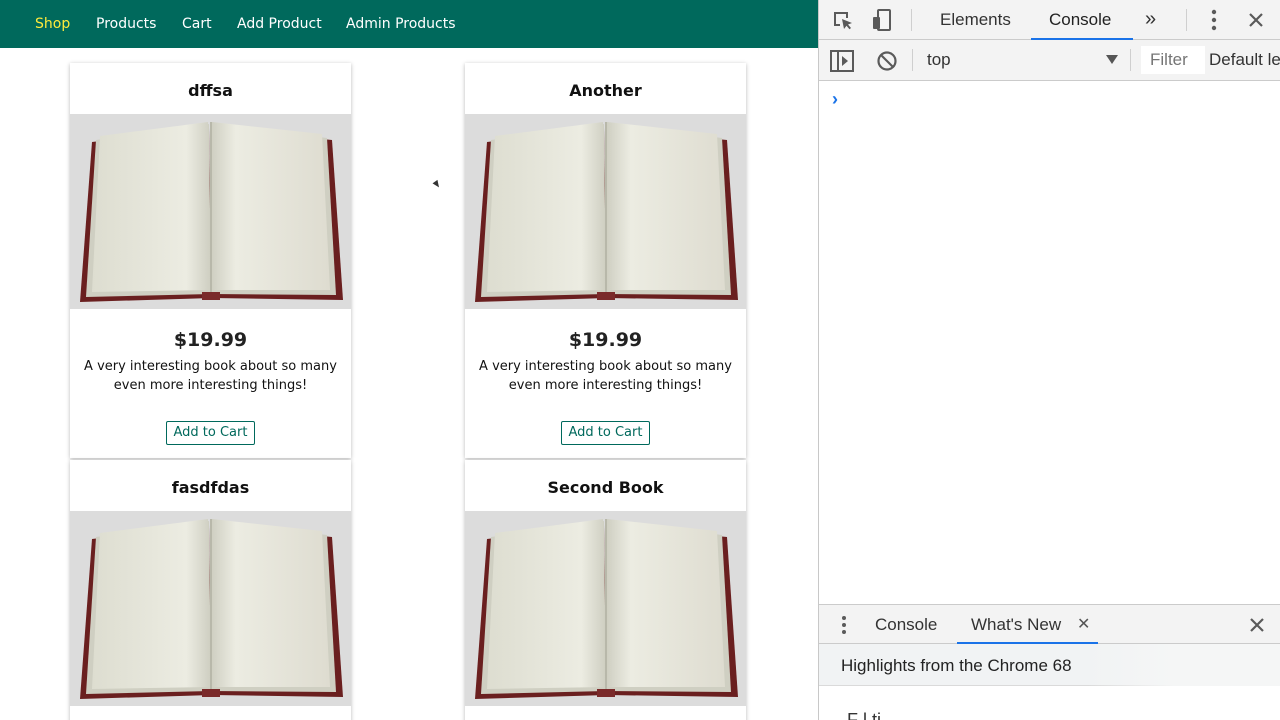 The height and width of the screenshot is (720, 1280). I want to click on product-card: Second Book, so click(605, 590).